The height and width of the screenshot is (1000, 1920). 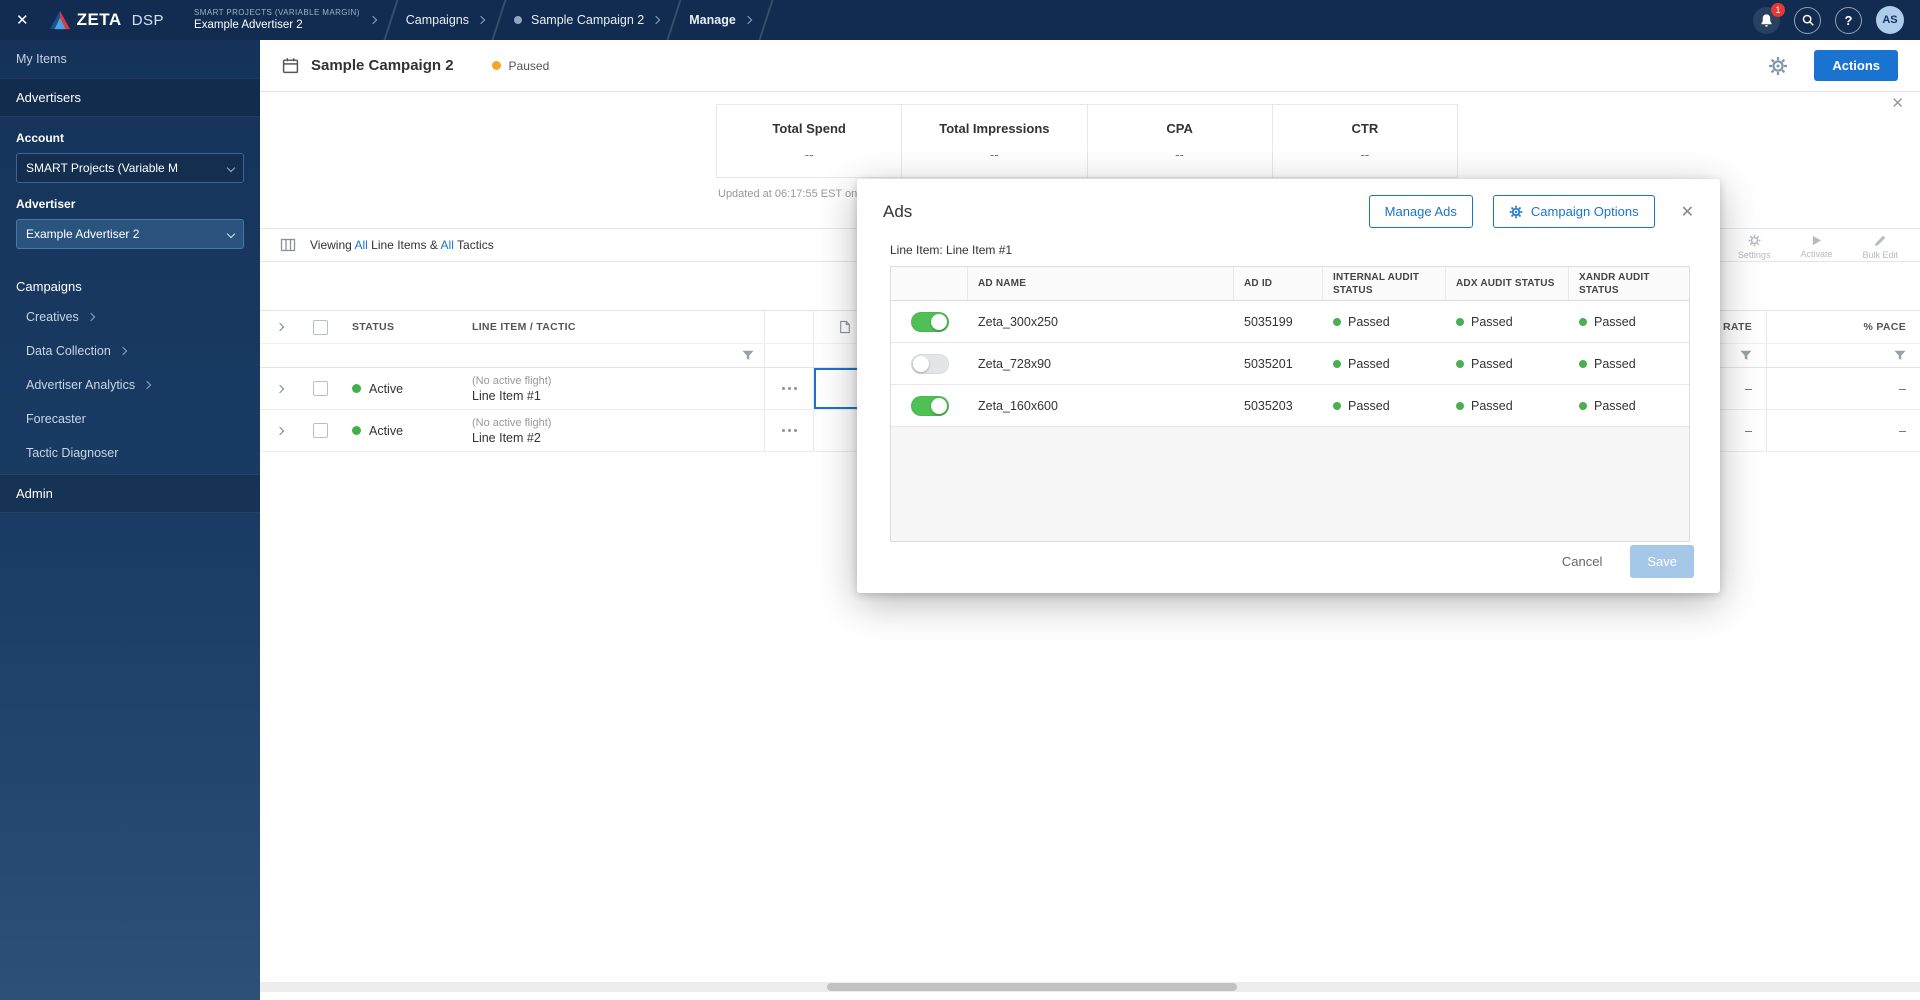 I want to click on sidebar-item-admin: Admin, so click(x=130, y=493).